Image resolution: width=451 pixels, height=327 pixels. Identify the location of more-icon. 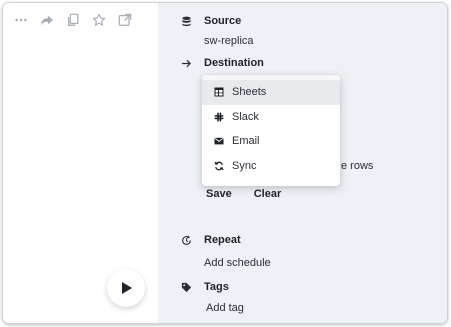
(21, 20).